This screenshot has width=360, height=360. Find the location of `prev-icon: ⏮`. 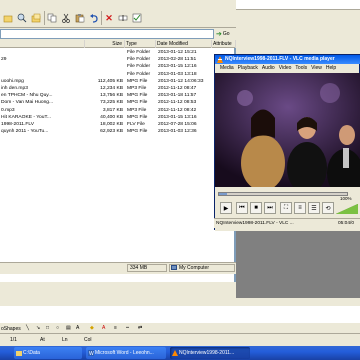

prev-icon: ⏮ is located at coordinates (242, 208).